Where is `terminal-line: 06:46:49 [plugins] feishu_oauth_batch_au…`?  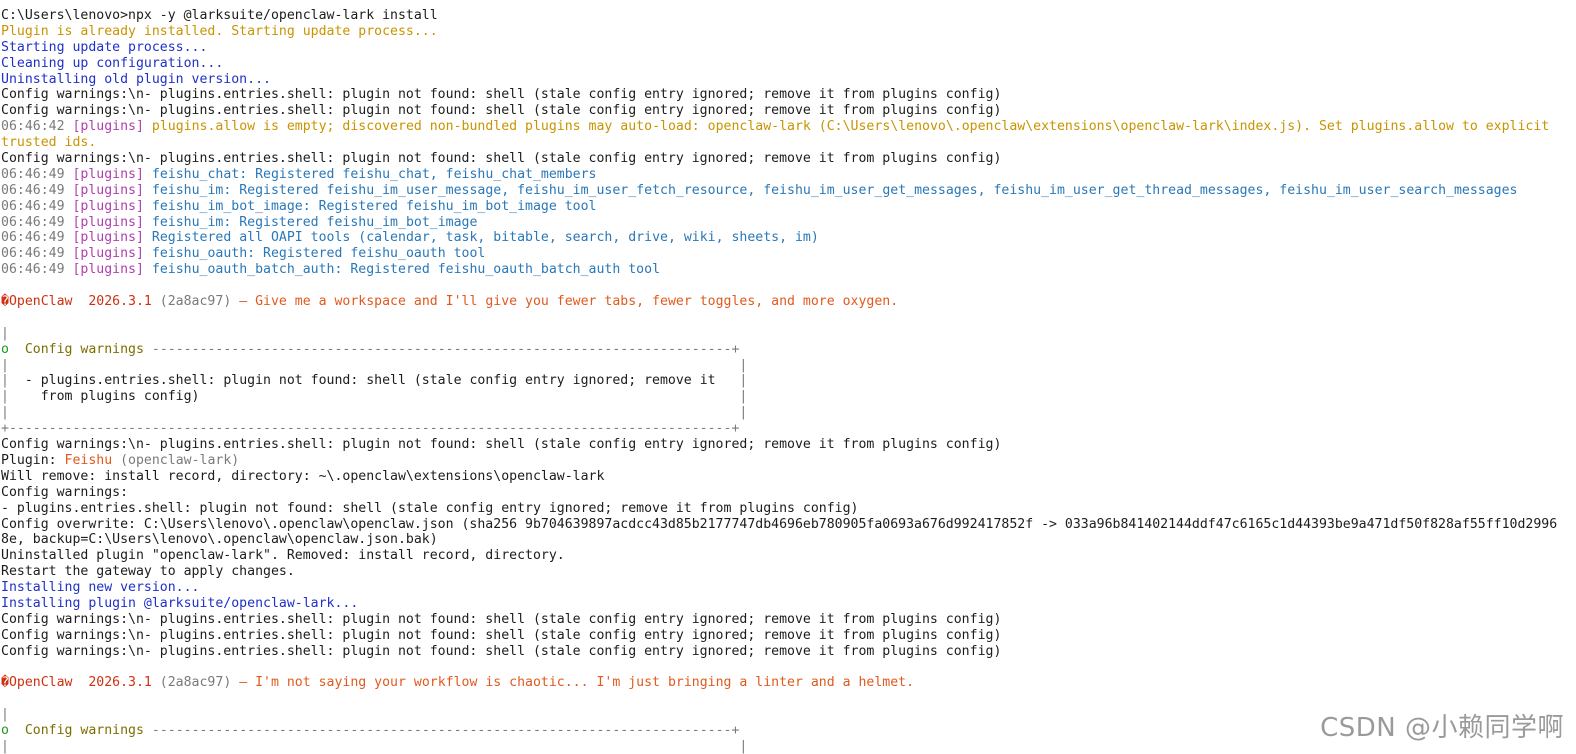 terminal-line: 06:46:49 [plugins] feishu_oauth_batch_au… is located at coordinates (788, 270).